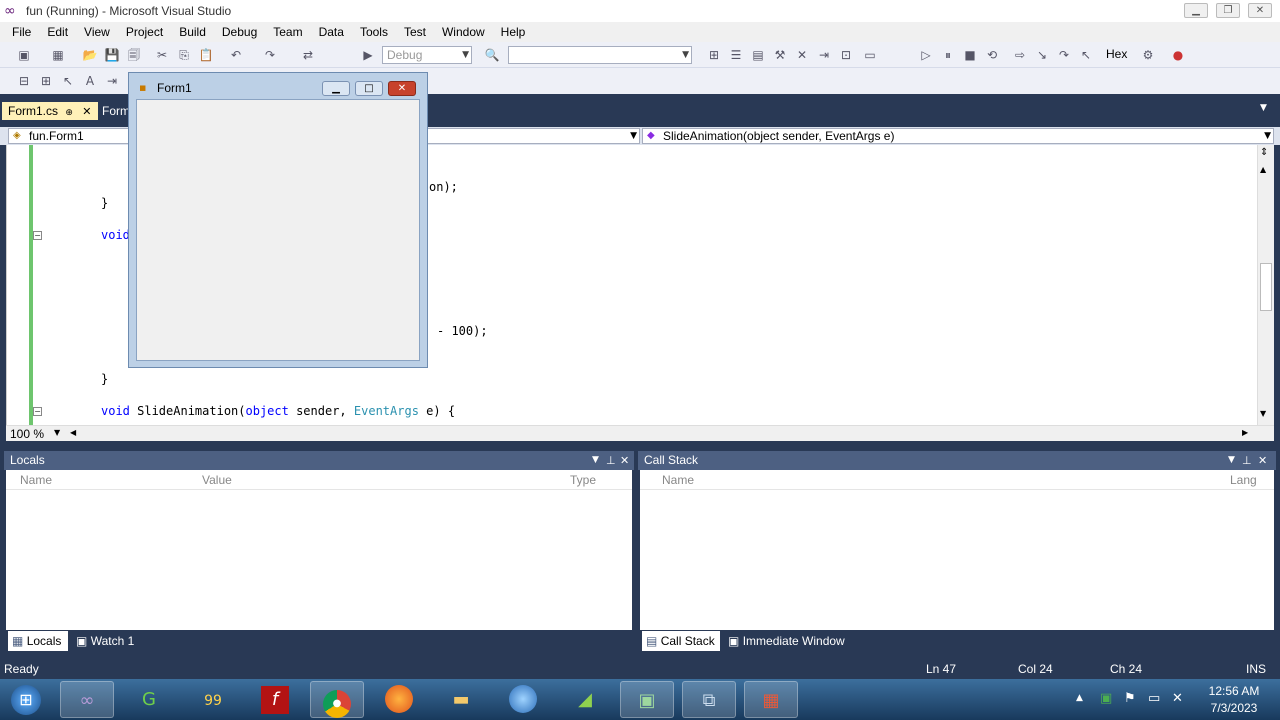 The image size is (1280, 720). What do you see at coordinates (1106, 698) in the screenshot?
I see `tray-app-icon: ▣` at bounding box center [1106, 698].